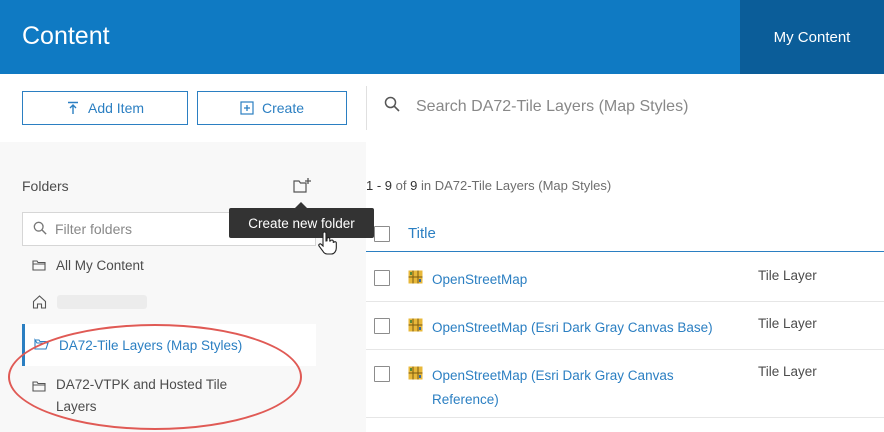 The height and width of the screenshot is (432, 884). Describe the element at coordinates (45, 186) in the screenshot. I see `folders-heading: Folders` at that location.